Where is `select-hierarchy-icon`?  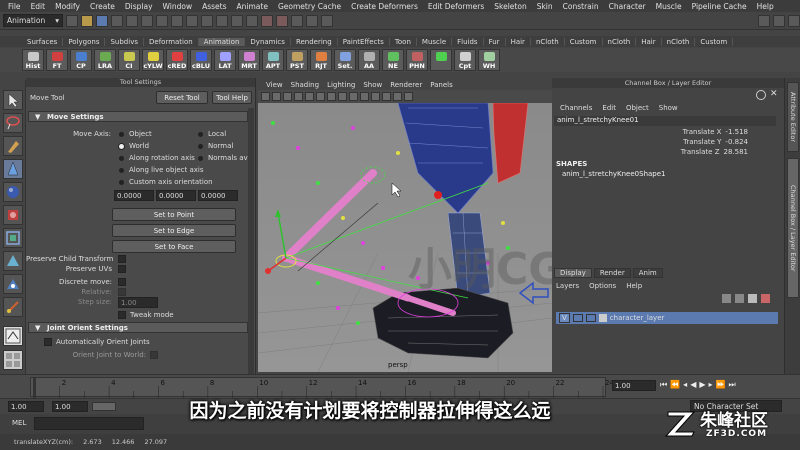
select-hierarchy-icon is located at coordinates (117, 20).